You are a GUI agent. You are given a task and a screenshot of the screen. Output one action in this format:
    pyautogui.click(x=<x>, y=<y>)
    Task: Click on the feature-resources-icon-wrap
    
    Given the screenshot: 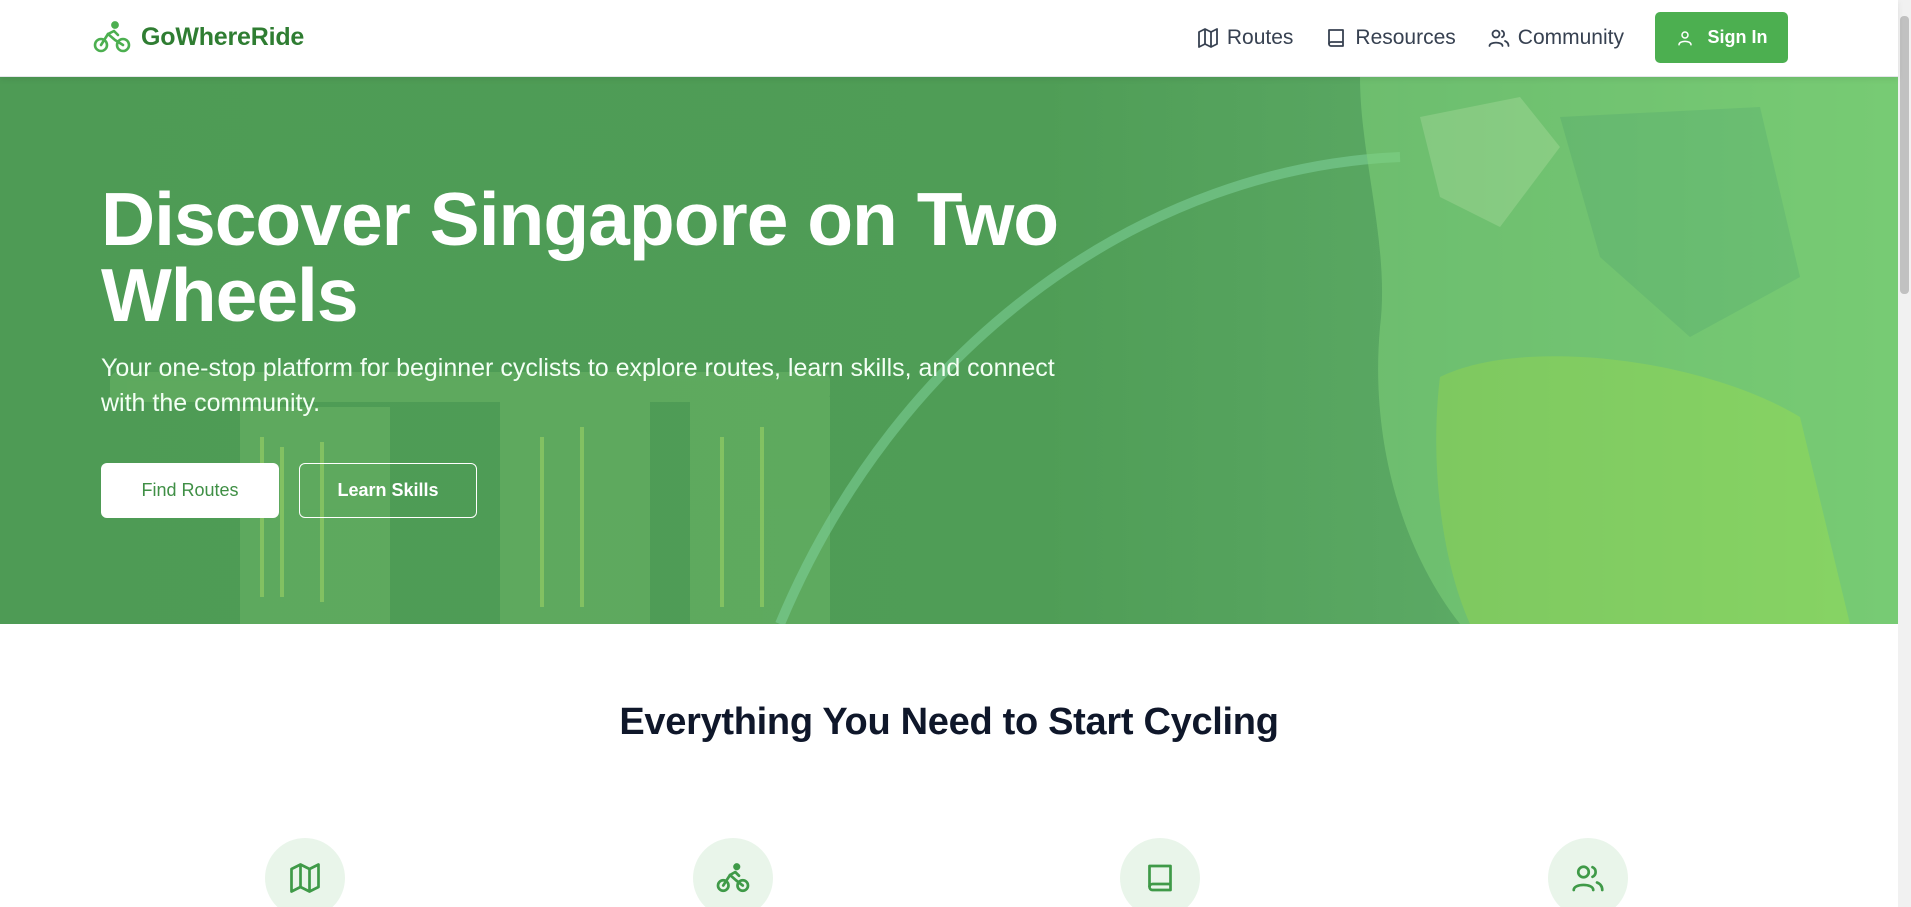 What is the action you would take?
    pyautogui.click(x=1160, y=872)
    